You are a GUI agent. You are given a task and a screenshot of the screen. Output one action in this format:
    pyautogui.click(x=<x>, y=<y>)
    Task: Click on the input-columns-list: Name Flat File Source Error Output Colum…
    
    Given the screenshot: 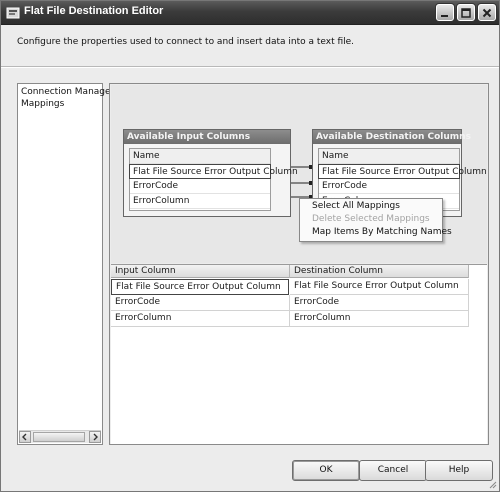 What is the action you would take?
    pyautogui.click(x=213, y=179)
    